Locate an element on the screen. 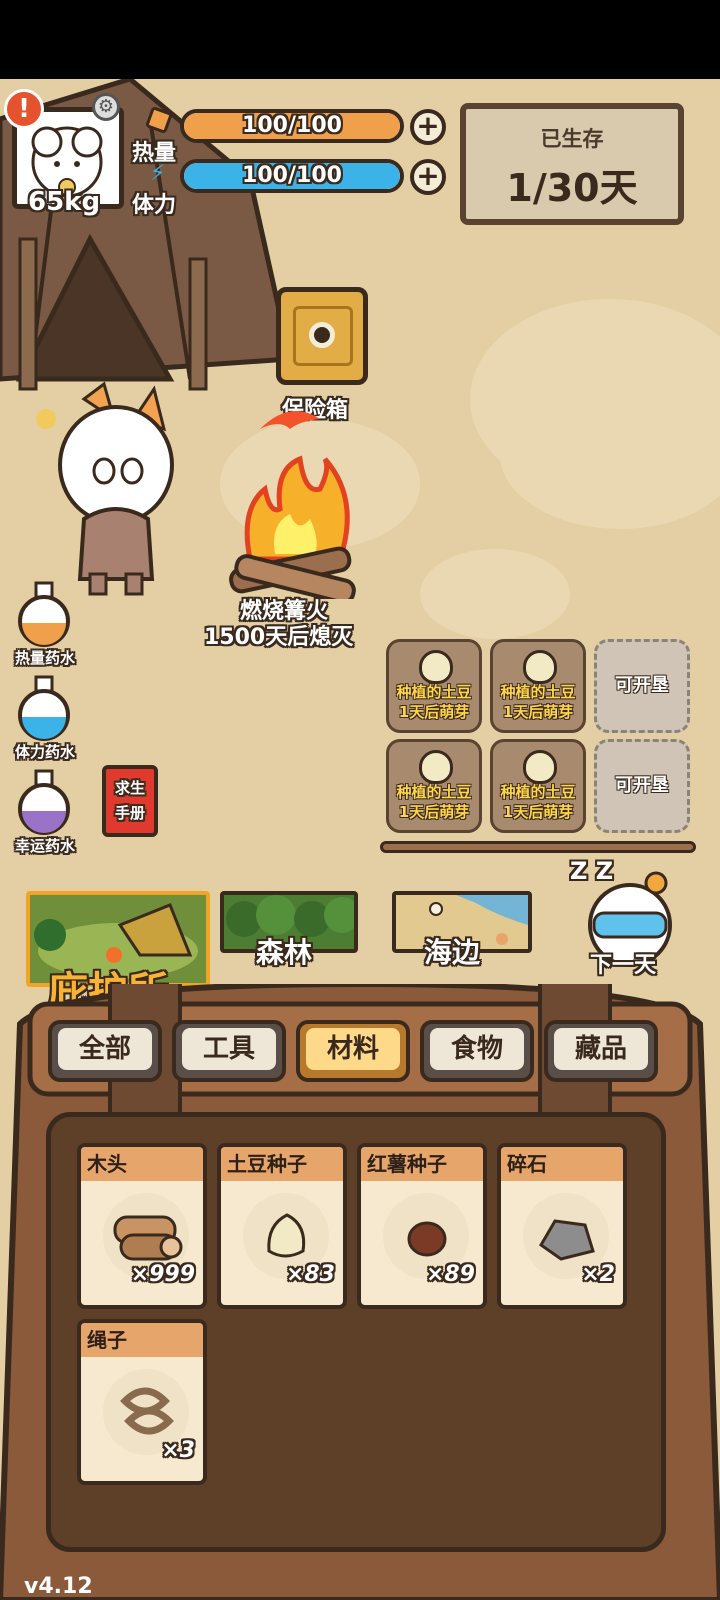 The width and height of the screenshot is (720, 1600). campfire-icon is located at coordinates (295, 499).